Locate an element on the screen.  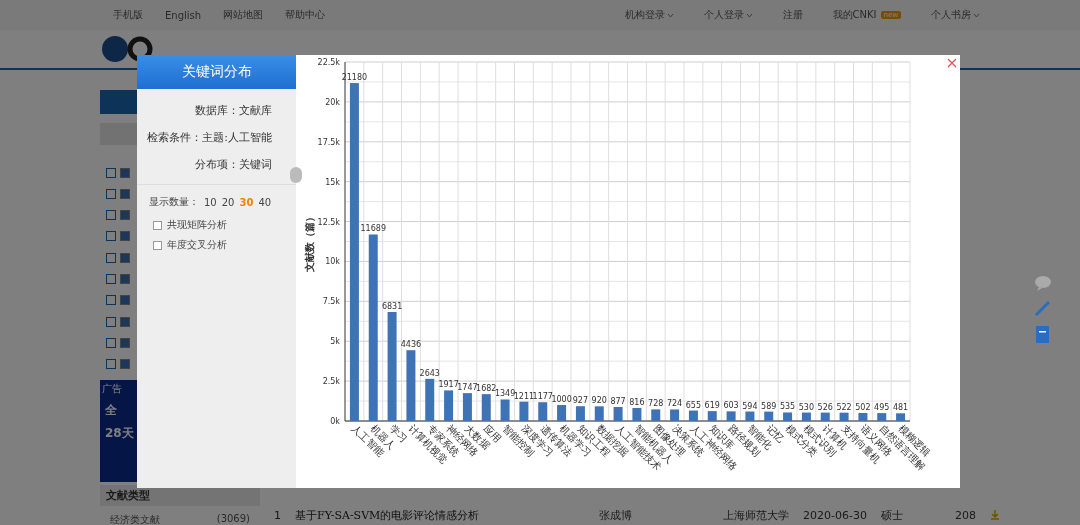
document-icon is located at coordinates (1043, 335).